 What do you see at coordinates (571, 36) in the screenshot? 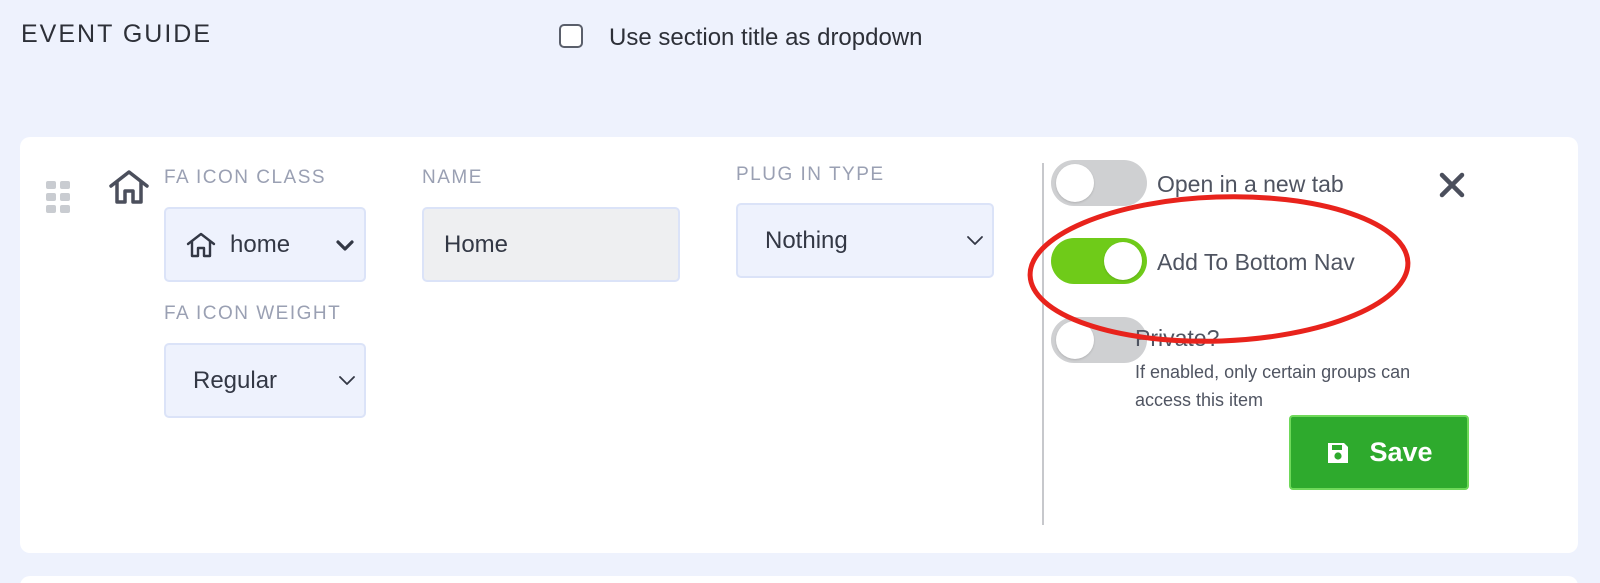
I see `dropdown-checkbox` at bounding box center [571, 36].